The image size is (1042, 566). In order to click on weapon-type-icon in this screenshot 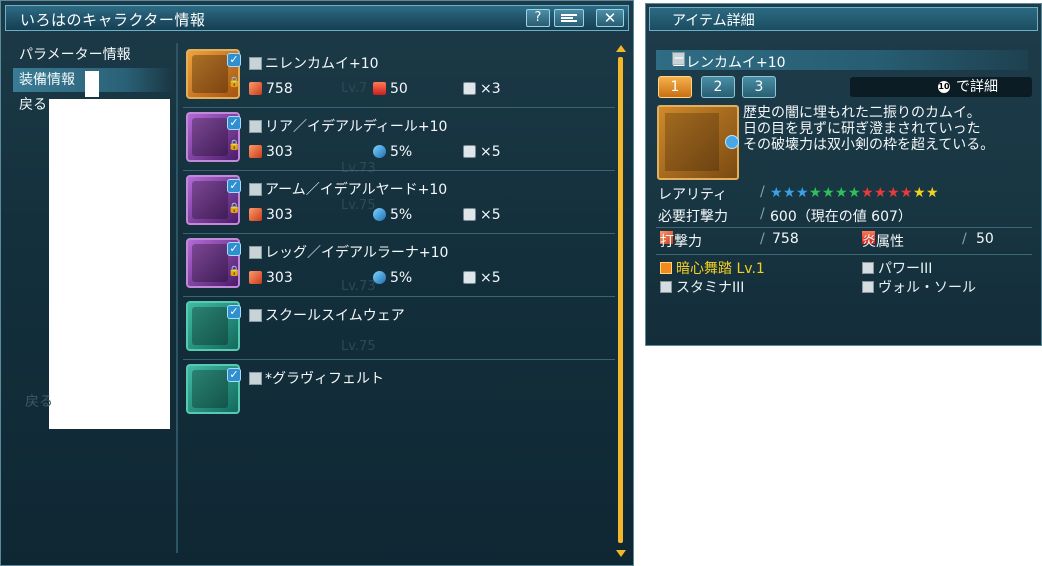, I will do `click(255, 63)`.